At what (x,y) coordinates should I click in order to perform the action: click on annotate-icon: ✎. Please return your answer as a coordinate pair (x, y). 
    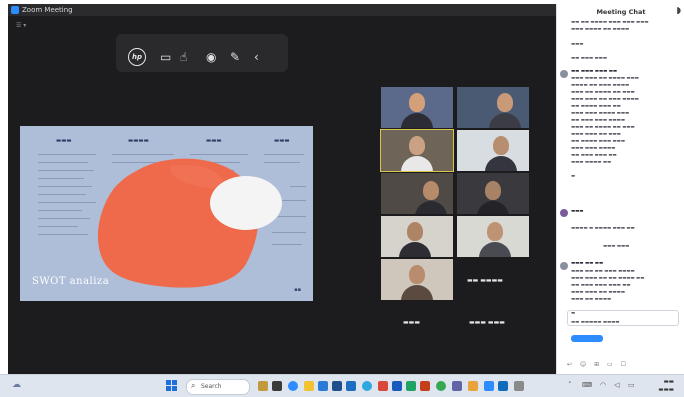
    Looking at the image, I should click on (235, 57).